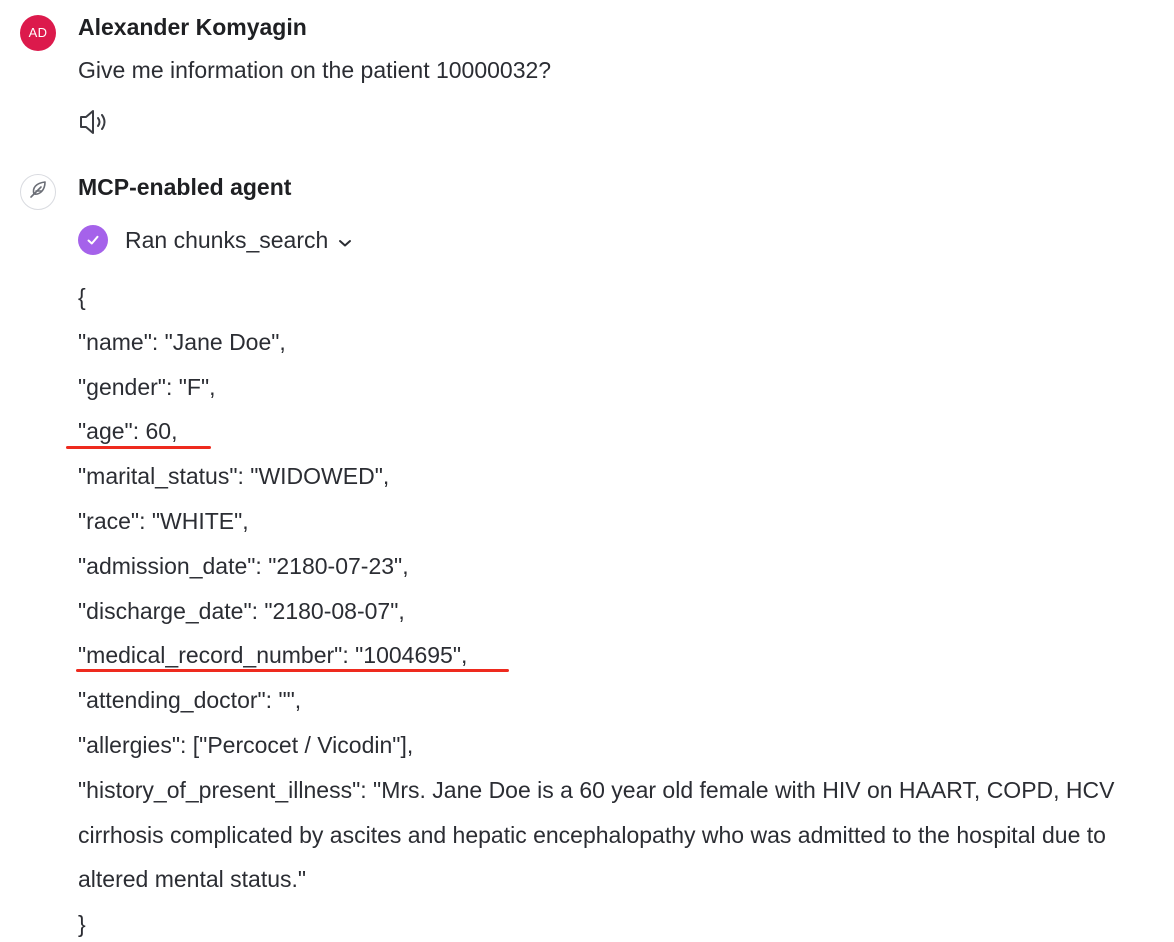 This screenshot has width=1174, height=942. I want to click on tool-call-label: Ran chunks_search, so click(227, 239).